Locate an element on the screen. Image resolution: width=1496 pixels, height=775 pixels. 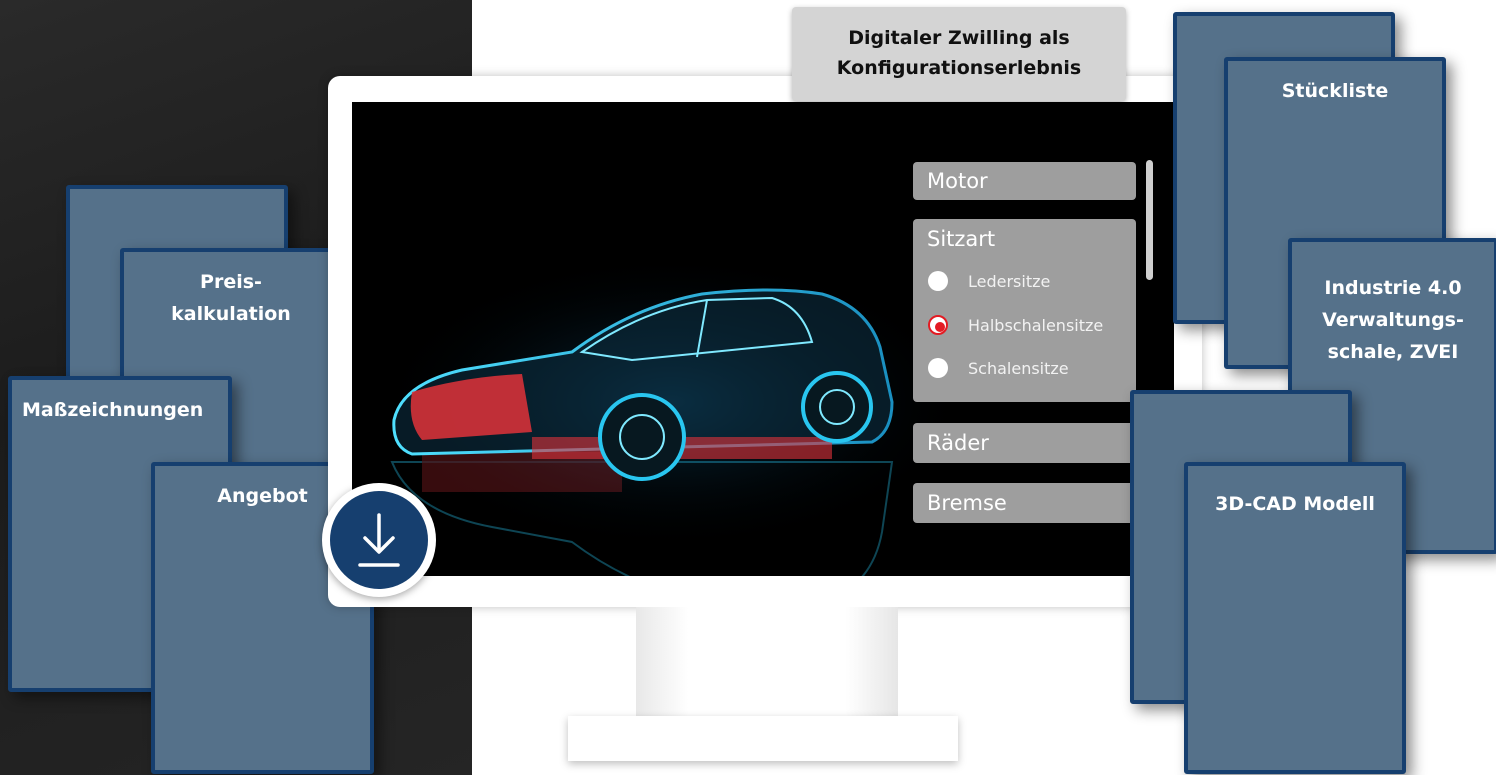
title-line2: Konfigurationserlebnis is located at coordinates (959, 68).